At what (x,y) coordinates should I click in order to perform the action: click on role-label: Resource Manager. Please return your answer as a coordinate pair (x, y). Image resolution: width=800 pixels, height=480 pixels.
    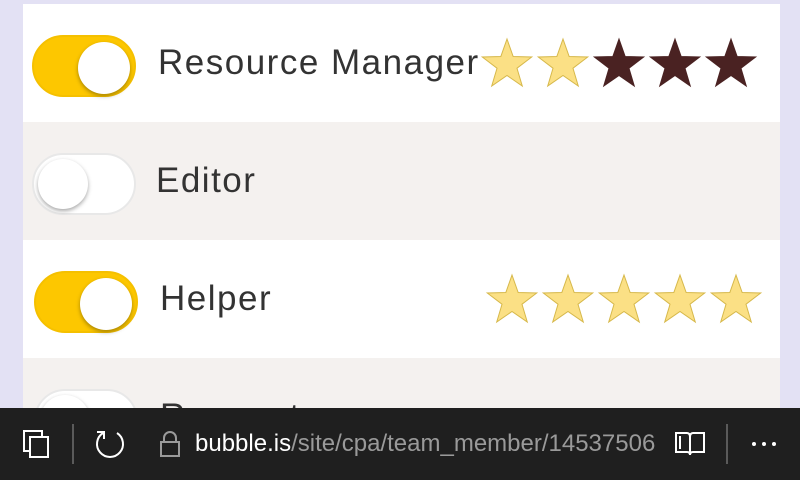
    Looking at the image, I should click on (319, 62).